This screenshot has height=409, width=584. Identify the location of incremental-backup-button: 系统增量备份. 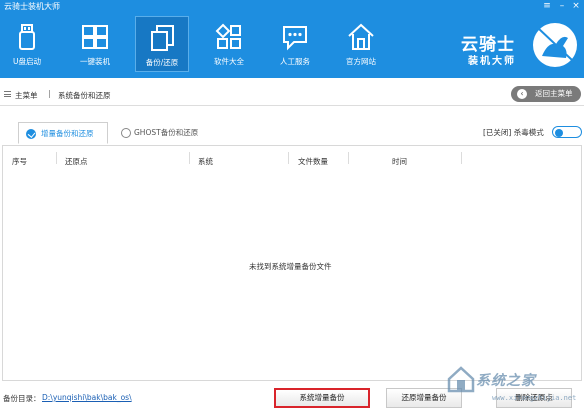
(322, 398).